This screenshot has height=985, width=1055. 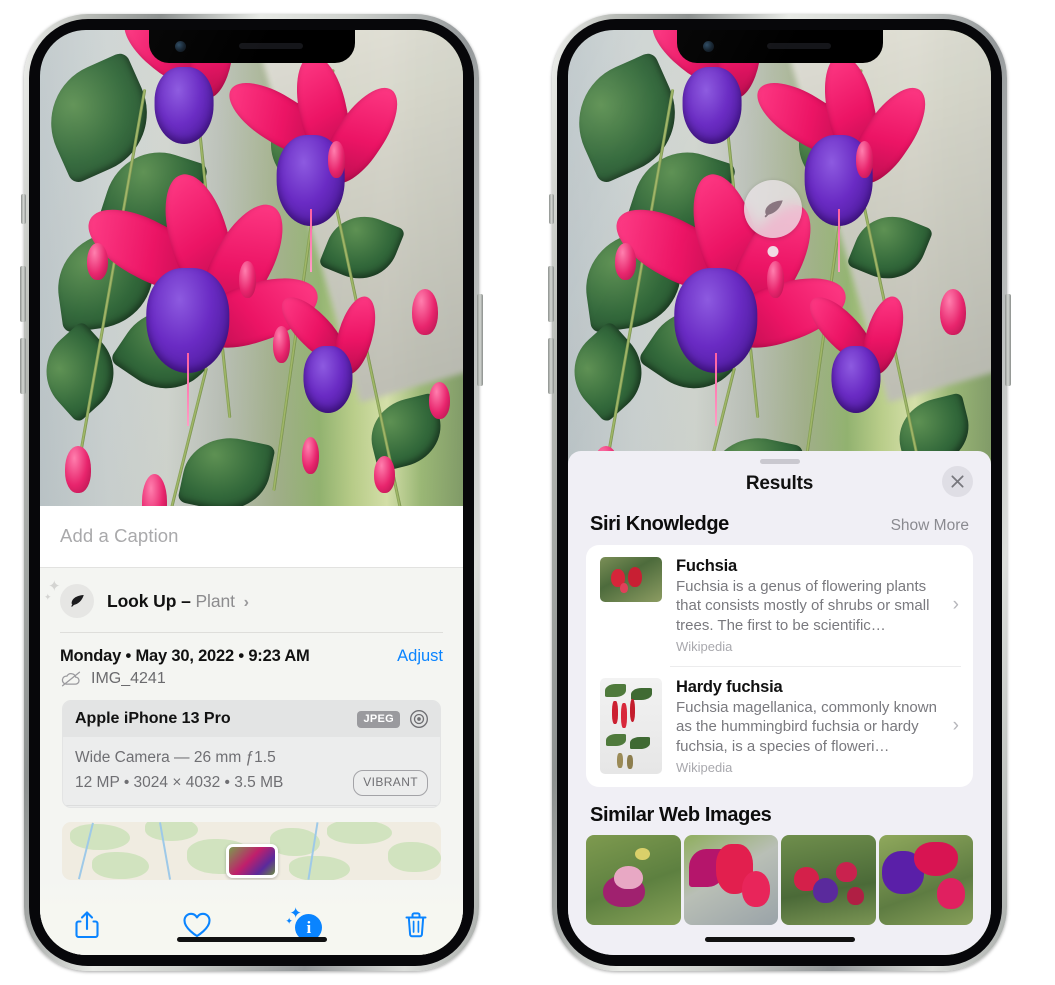 I want to click on look-up-title: Look Up, so click(x=142, y=600).